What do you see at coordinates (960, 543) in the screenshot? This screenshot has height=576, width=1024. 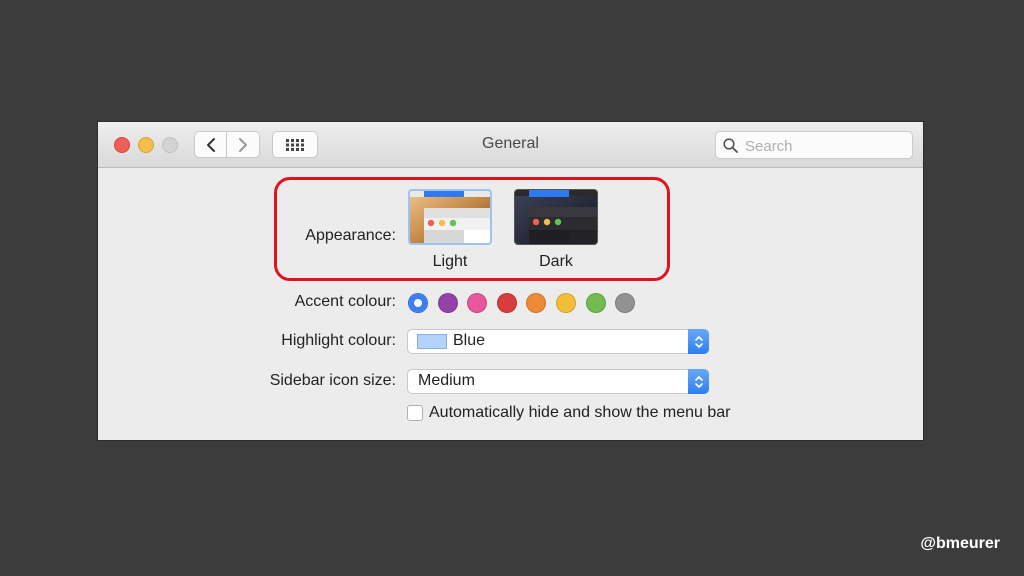 I see `author-watermark: @bmeurer` at bounding box center [960, 543].